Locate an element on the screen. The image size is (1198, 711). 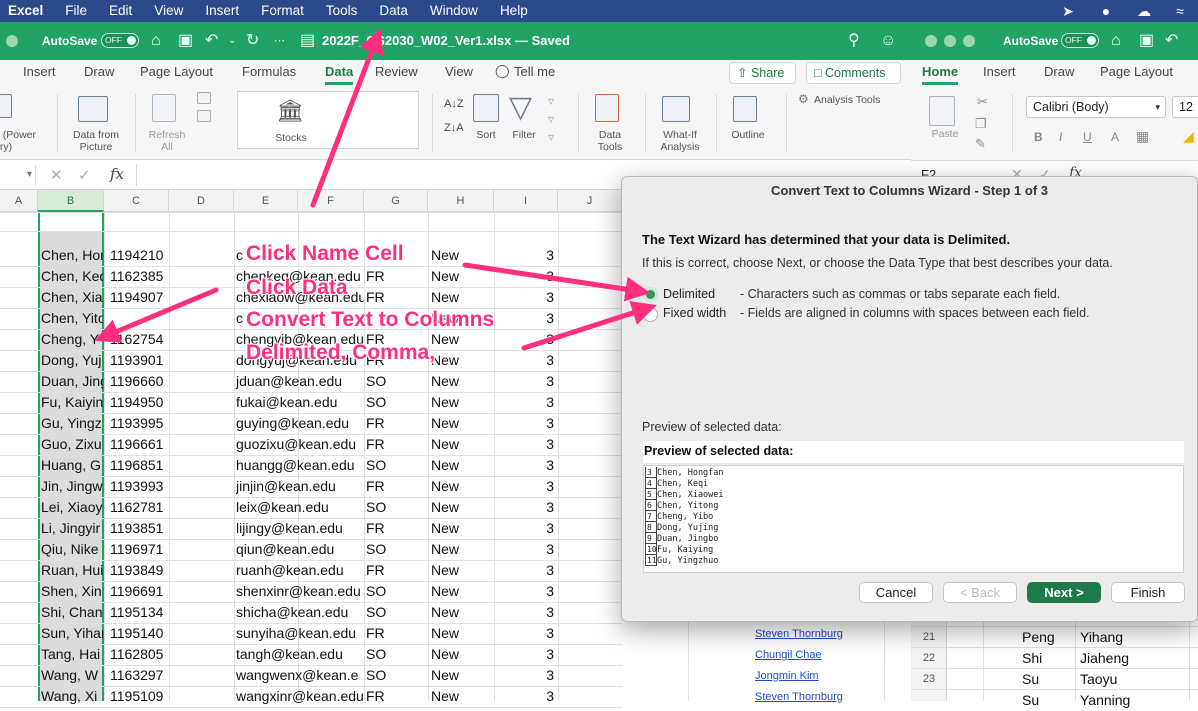
arrow-to-delimited-option is located at coordinates (556, 282).